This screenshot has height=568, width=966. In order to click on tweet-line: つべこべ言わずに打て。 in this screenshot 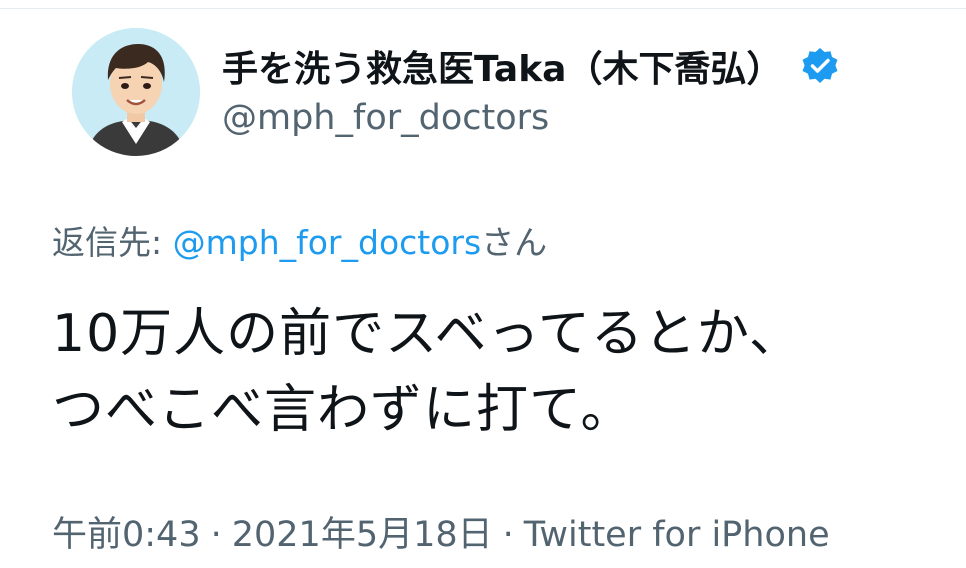, I will do `click(343, 410)`.